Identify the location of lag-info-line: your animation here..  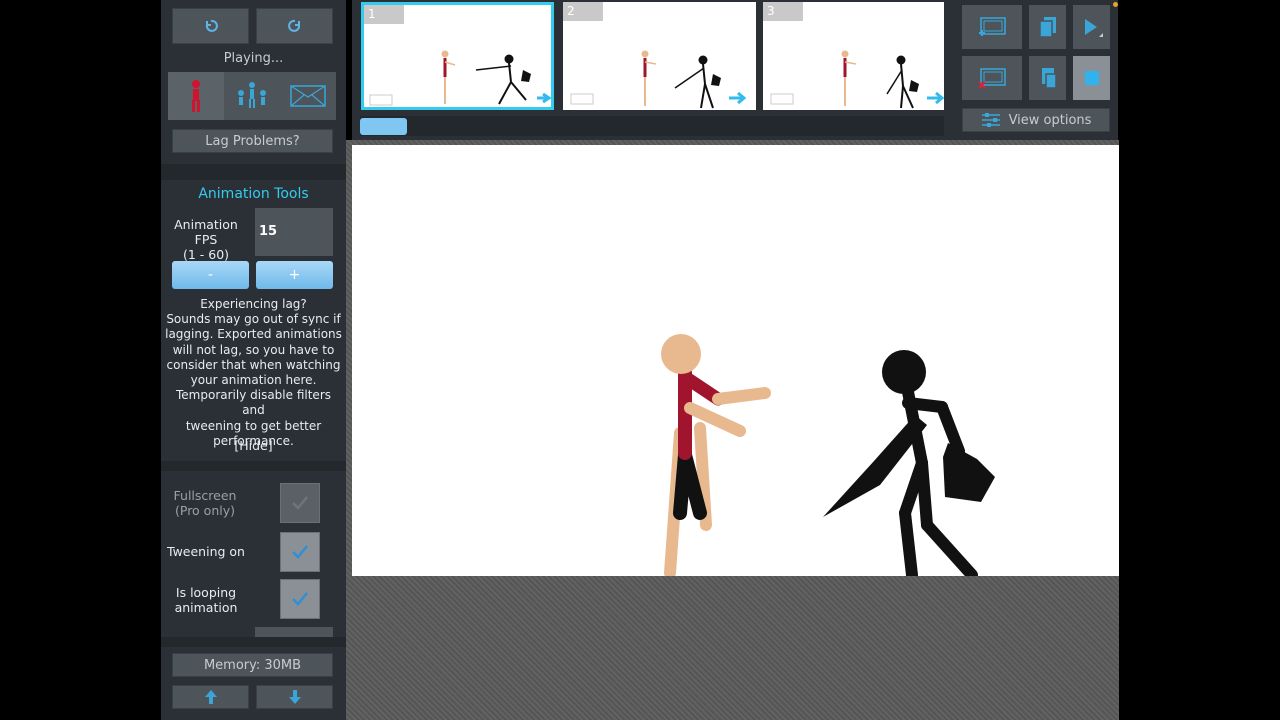
(253, 380).